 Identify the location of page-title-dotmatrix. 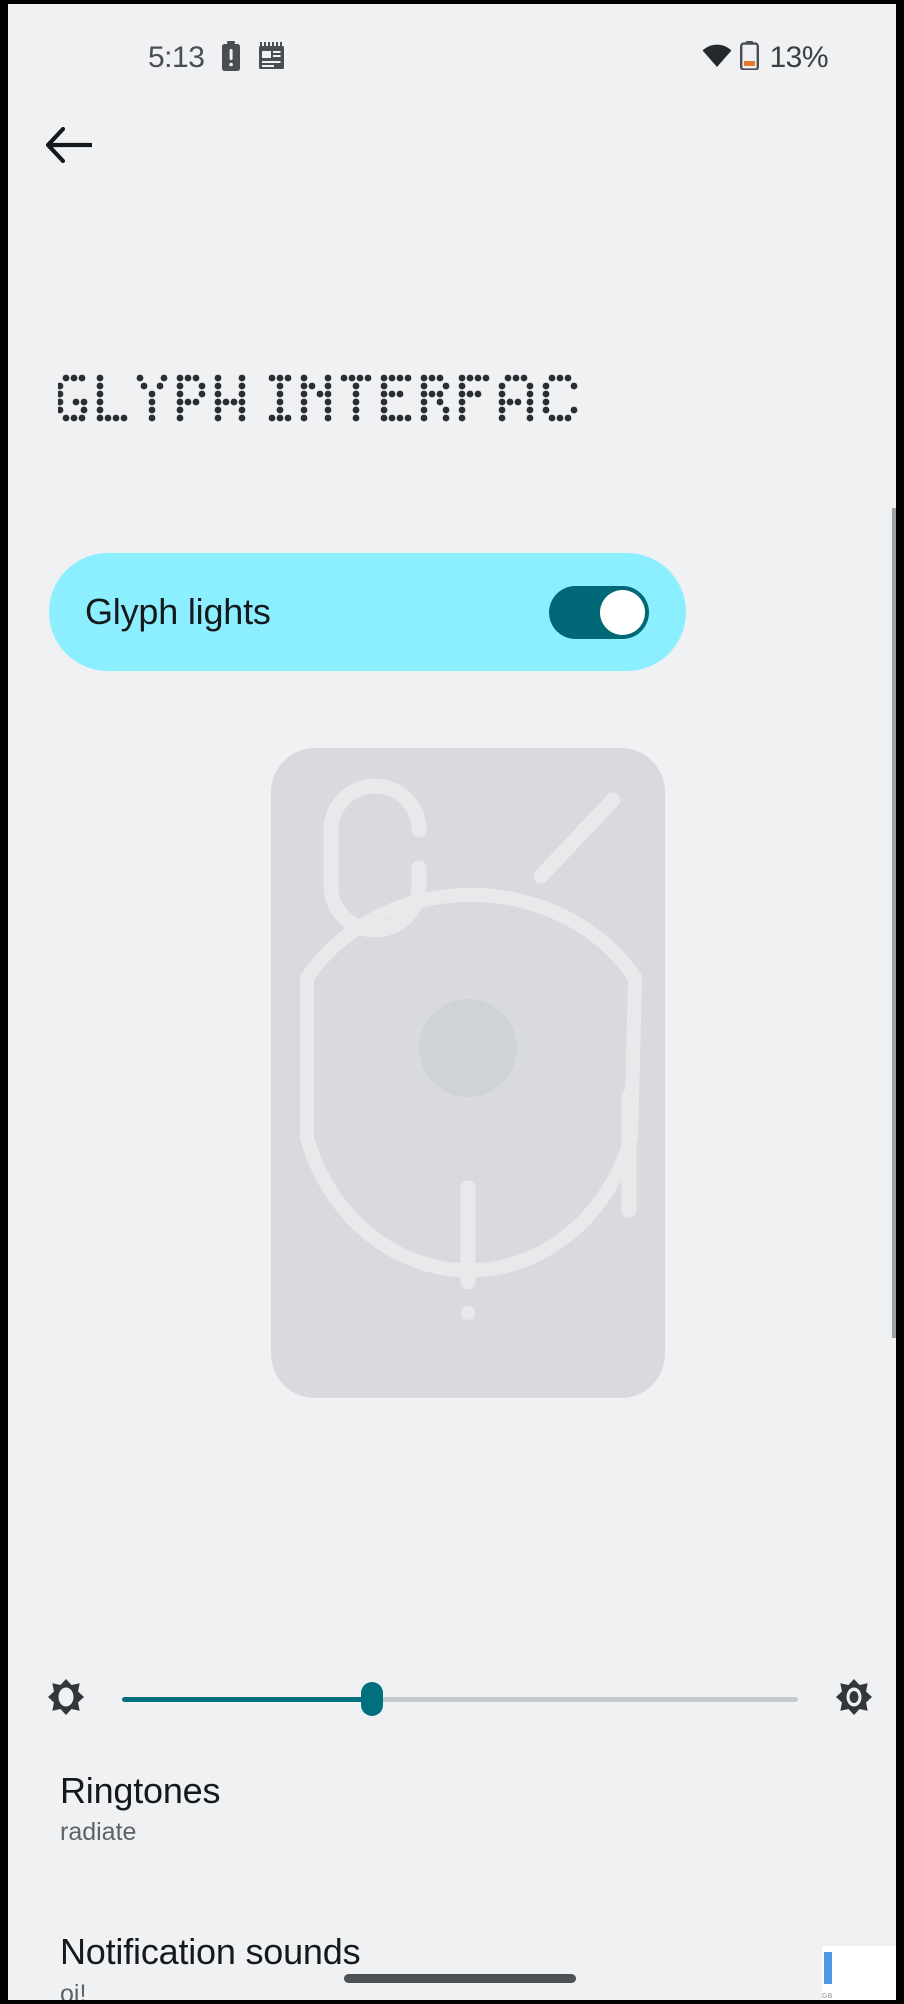
(318, 398).